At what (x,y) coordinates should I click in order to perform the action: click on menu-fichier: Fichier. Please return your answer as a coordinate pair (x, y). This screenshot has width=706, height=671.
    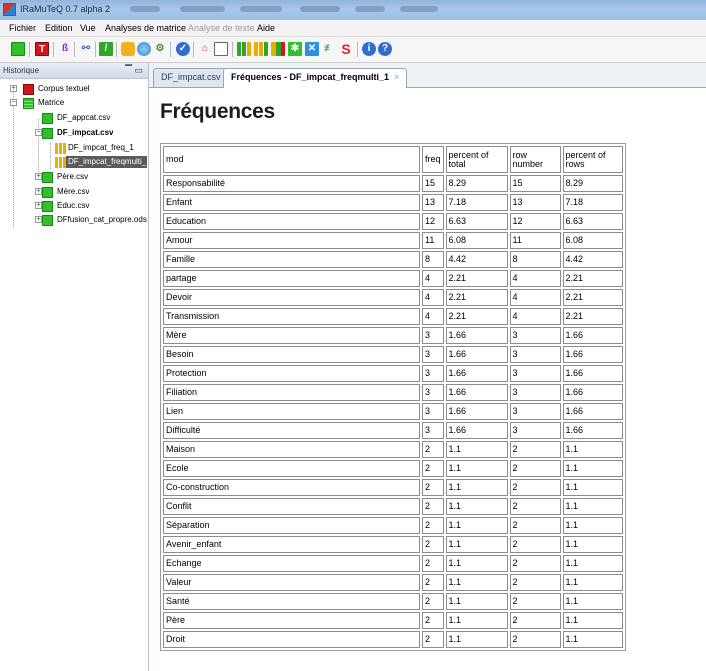
    Looking at the image, I should click on (22, 28).